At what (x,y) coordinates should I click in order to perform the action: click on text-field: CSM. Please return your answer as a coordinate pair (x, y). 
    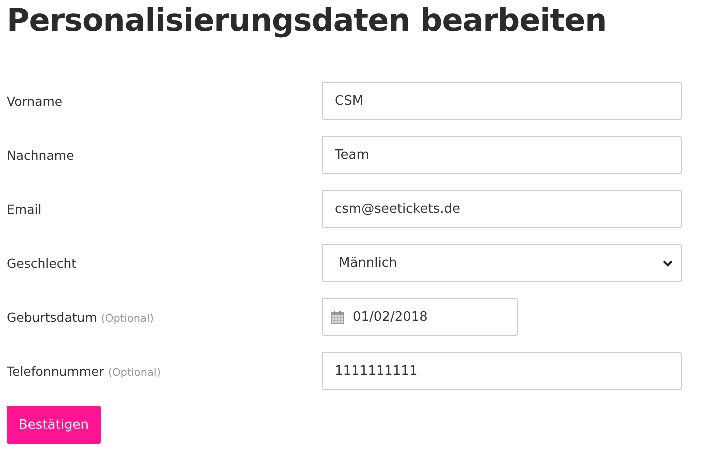
    Looking at the image, I should click on (502, 101).